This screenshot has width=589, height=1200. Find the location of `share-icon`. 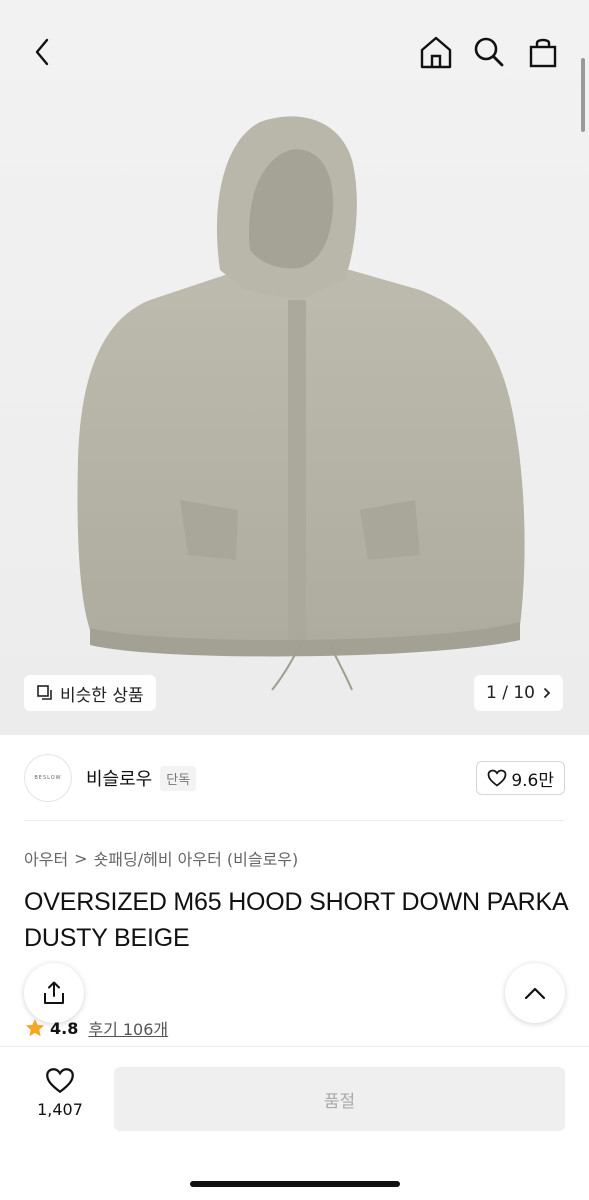

share-icon is located at coordinates (54, 992).